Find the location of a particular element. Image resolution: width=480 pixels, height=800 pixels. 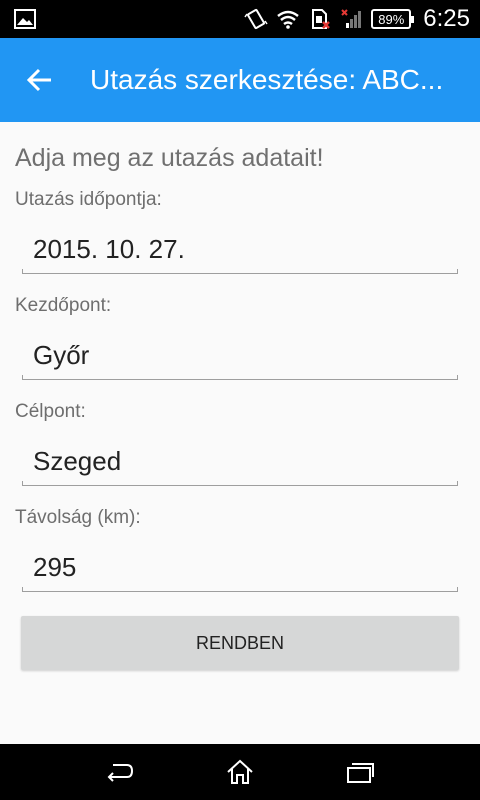

clock: 6:25 is located at coordinates (446, 18).